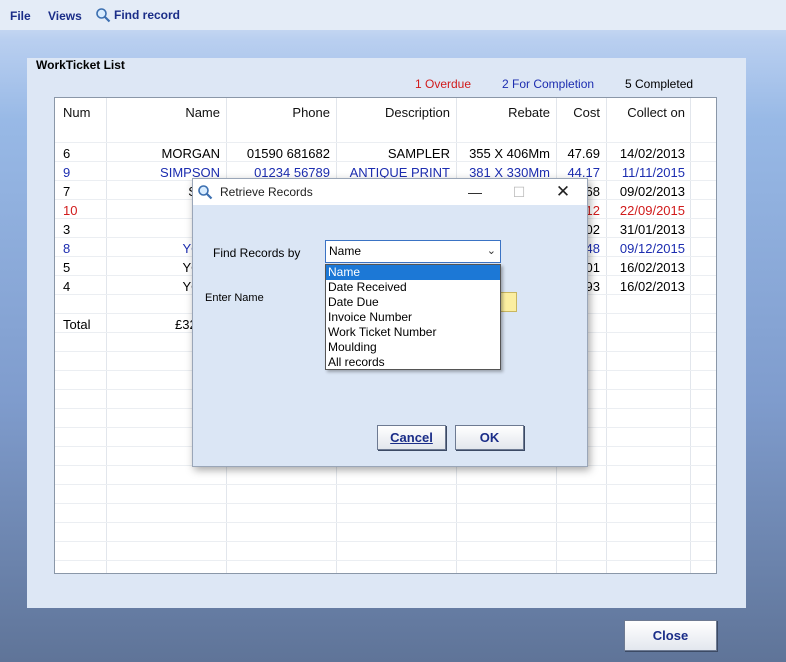 The height and width of the screenshot is (662, 786). I want to click on menu-bar: File Views Find record, so click(393, 15).